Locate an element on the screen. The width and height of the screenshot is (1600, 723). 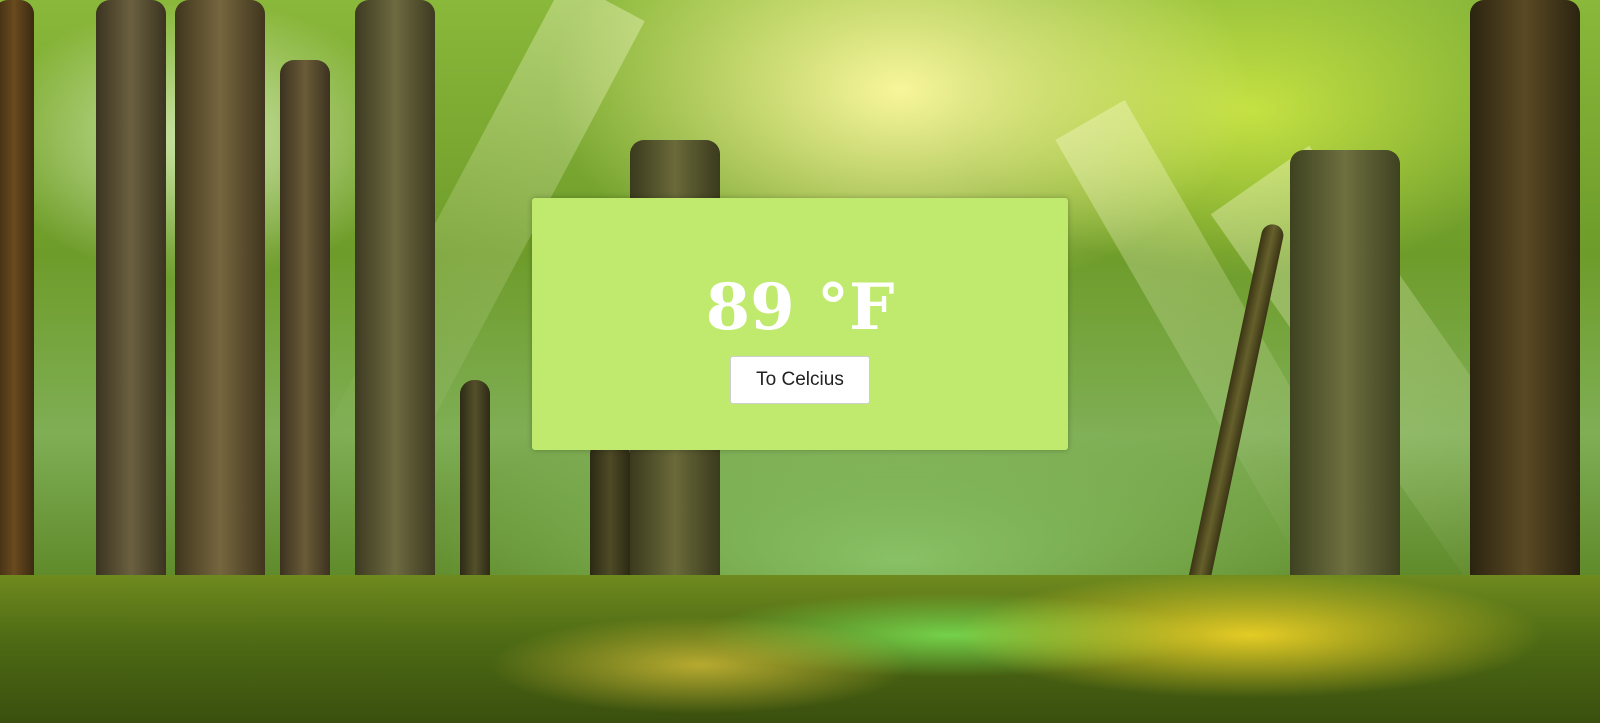
temperature-card: 89 °F To Celcius is located at coordinates (800, 324).